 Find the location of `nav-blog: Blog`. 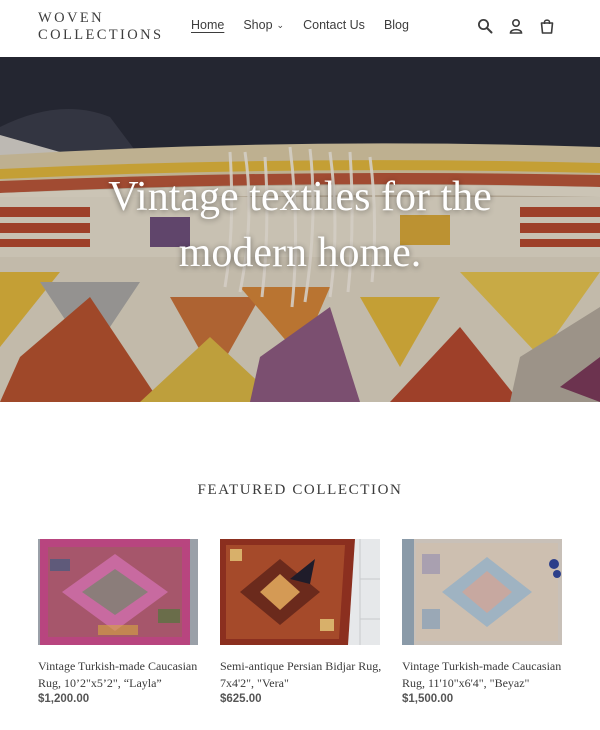

nav-blog: Blog is located at coordinates (396, 25).